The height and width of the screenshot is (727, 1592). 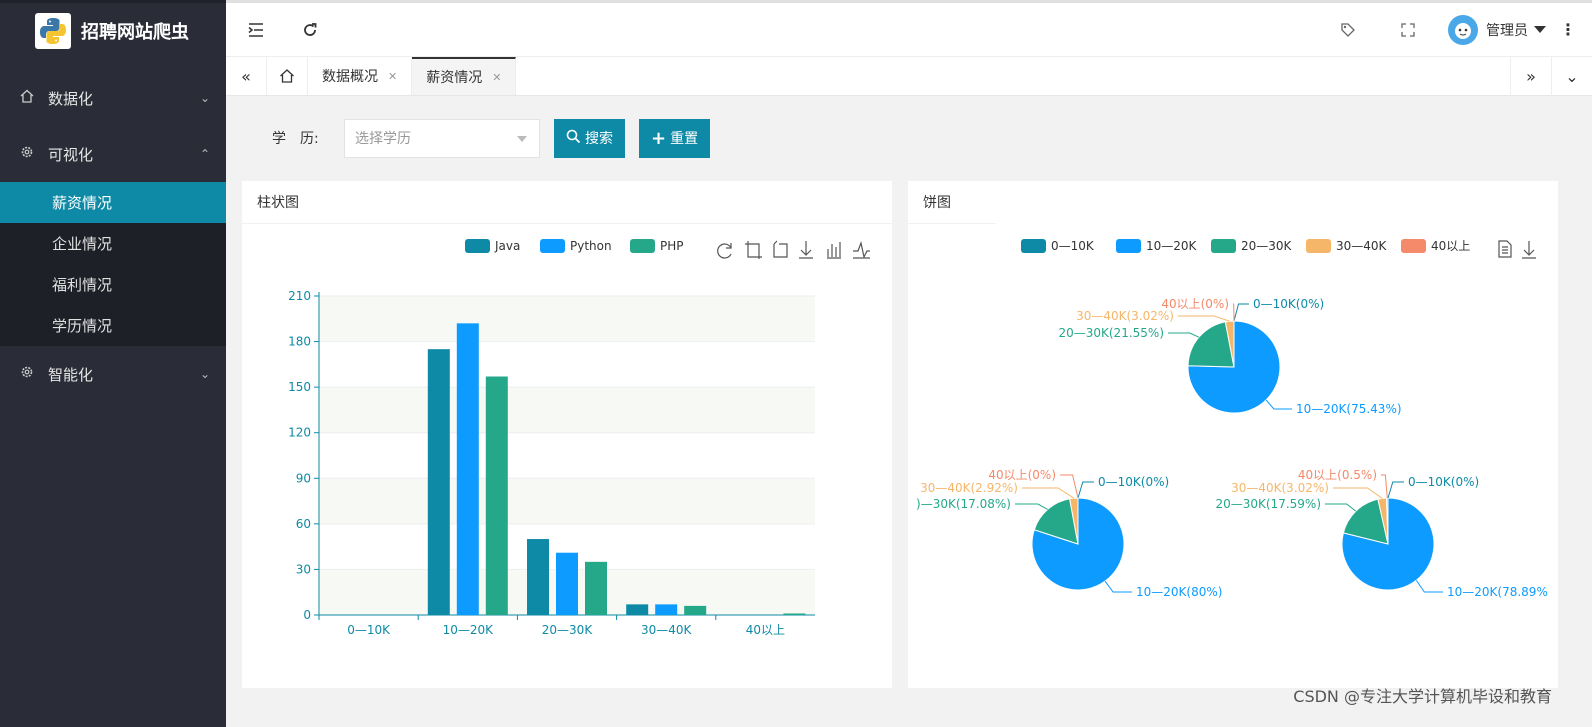 I want to click on watermark: CSDN @专注大学计算机毕设和教育, so click(x=1422, y=696).